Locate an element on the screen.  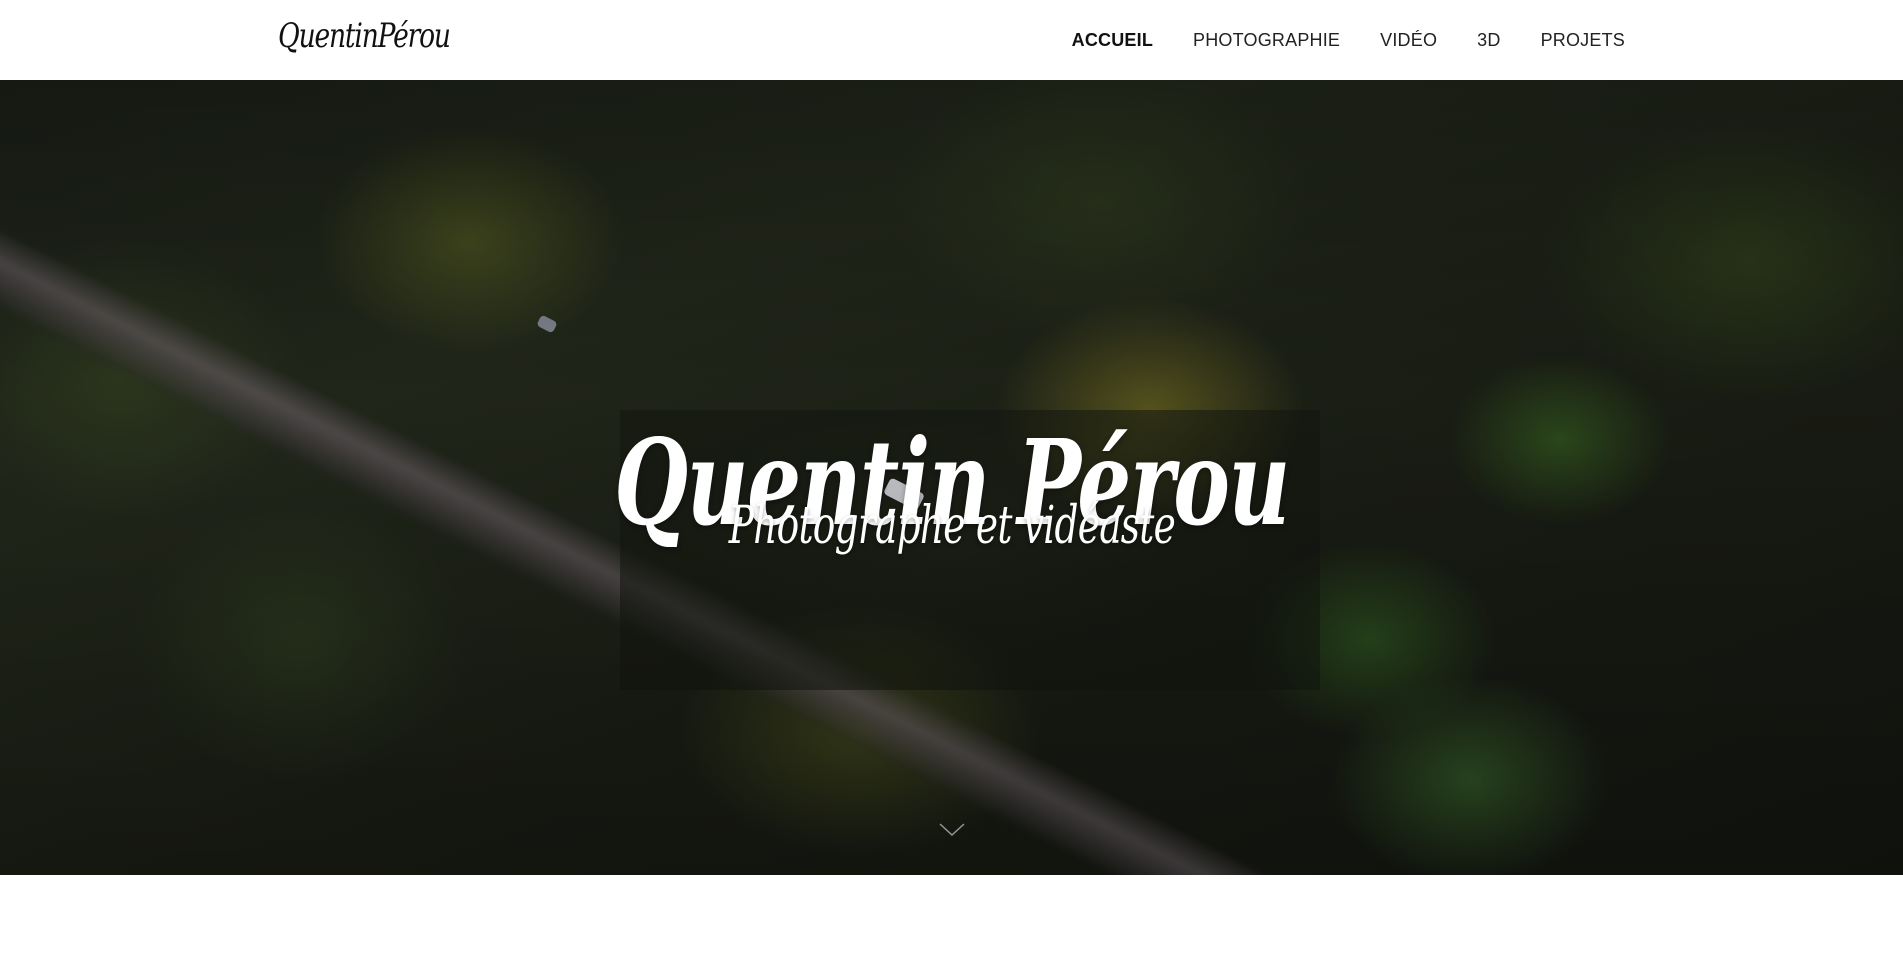
main-nav: ACCUEIL PHOTOGRAPHIE VIDÉO 3D PROJETS is located at coordinates (1348, 40).